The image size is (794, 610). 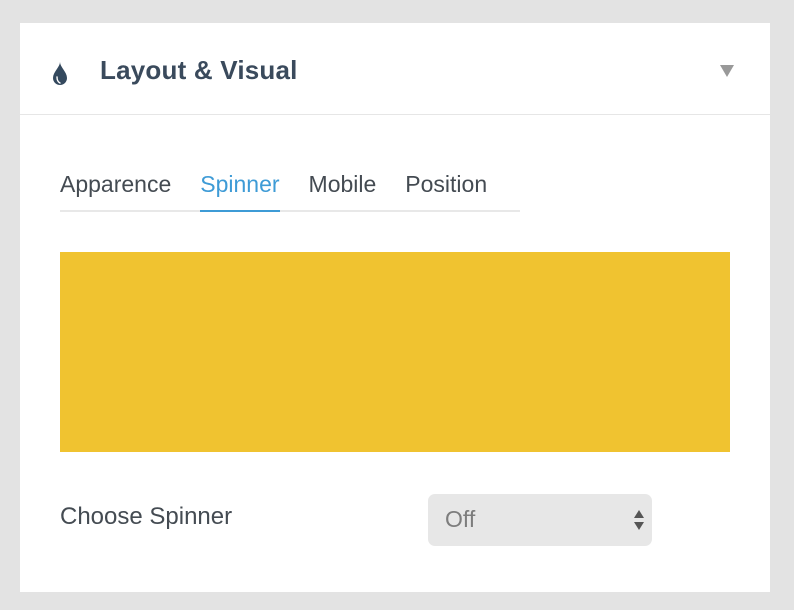 What do you see at coordinates (199, 70) in the screenshot?
I see `panel-title: Layout & Visual` at bounding box center [199, 70].